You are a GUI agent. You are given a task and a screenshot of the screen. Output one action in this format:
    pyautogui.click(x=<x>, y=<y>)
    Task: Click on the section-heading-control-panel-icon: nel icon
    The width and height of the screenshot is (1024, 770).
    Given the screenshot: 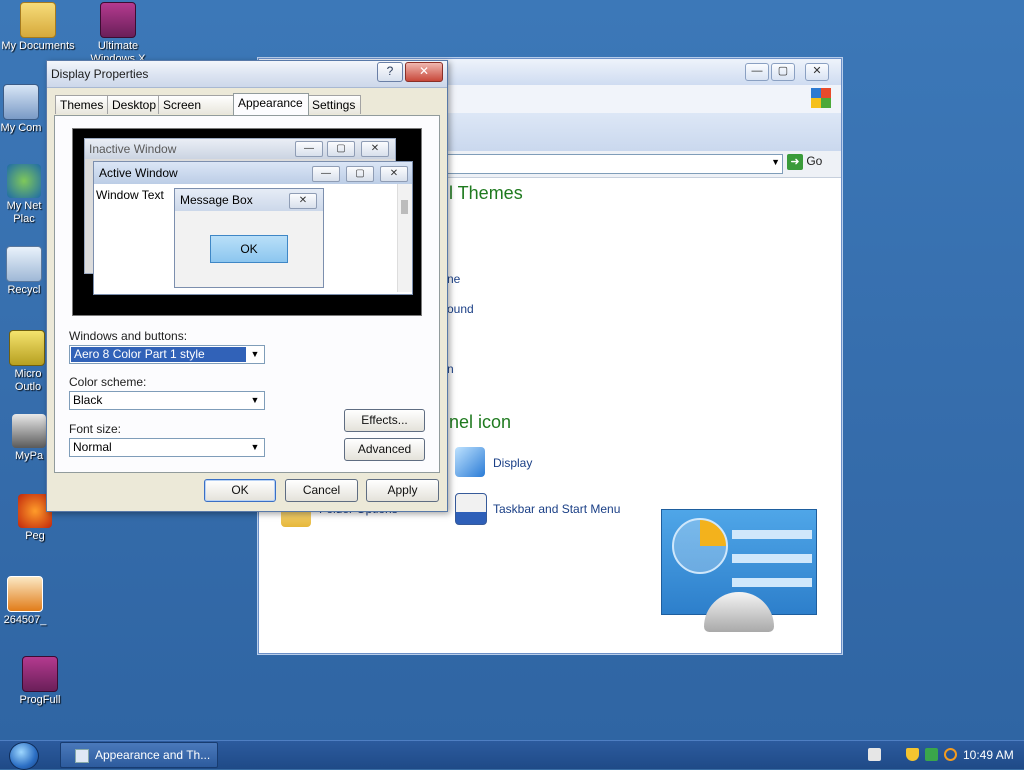 What is the action you would take?
    pyautogui.click(x=480, y=422)
    